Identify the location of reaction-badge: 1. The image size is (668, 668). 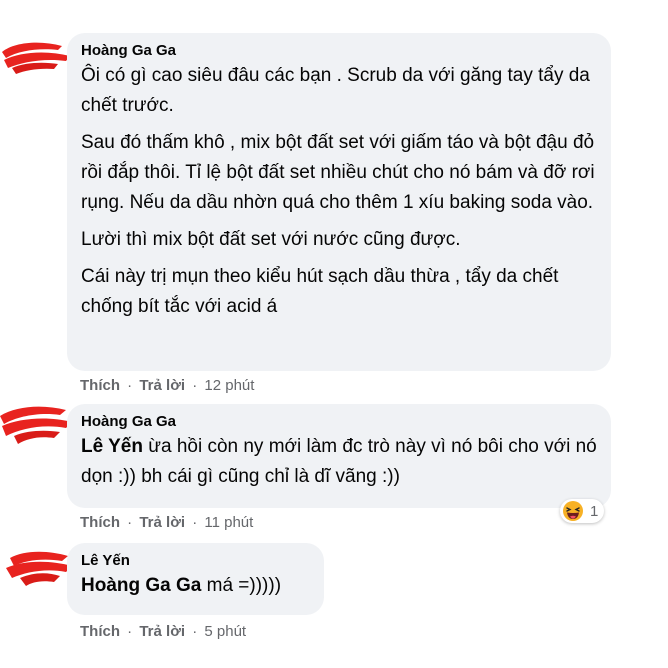
(582, 511).